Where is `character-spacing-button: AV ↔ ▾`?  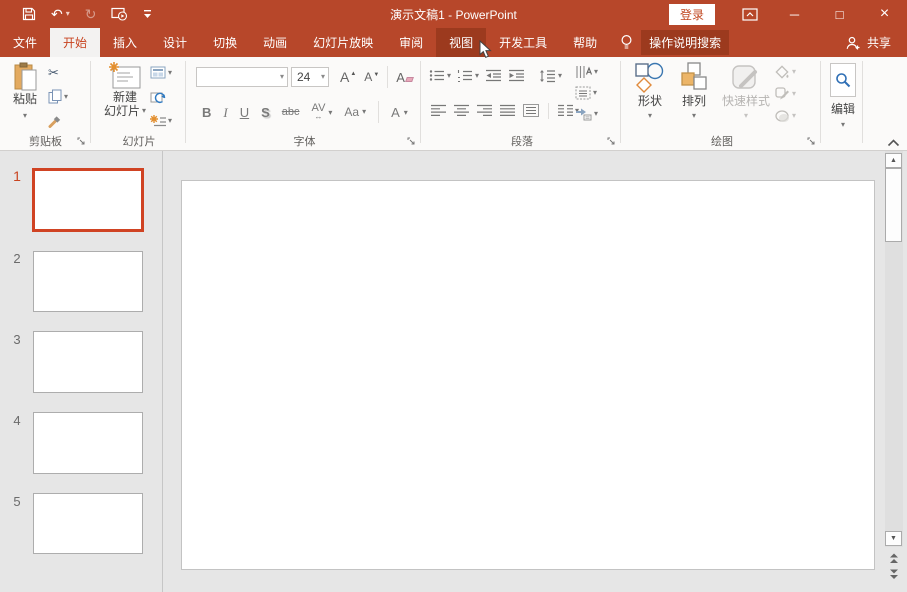
character-spacing-button: AV ↔ ▾ is located at coordinates (322, 112).